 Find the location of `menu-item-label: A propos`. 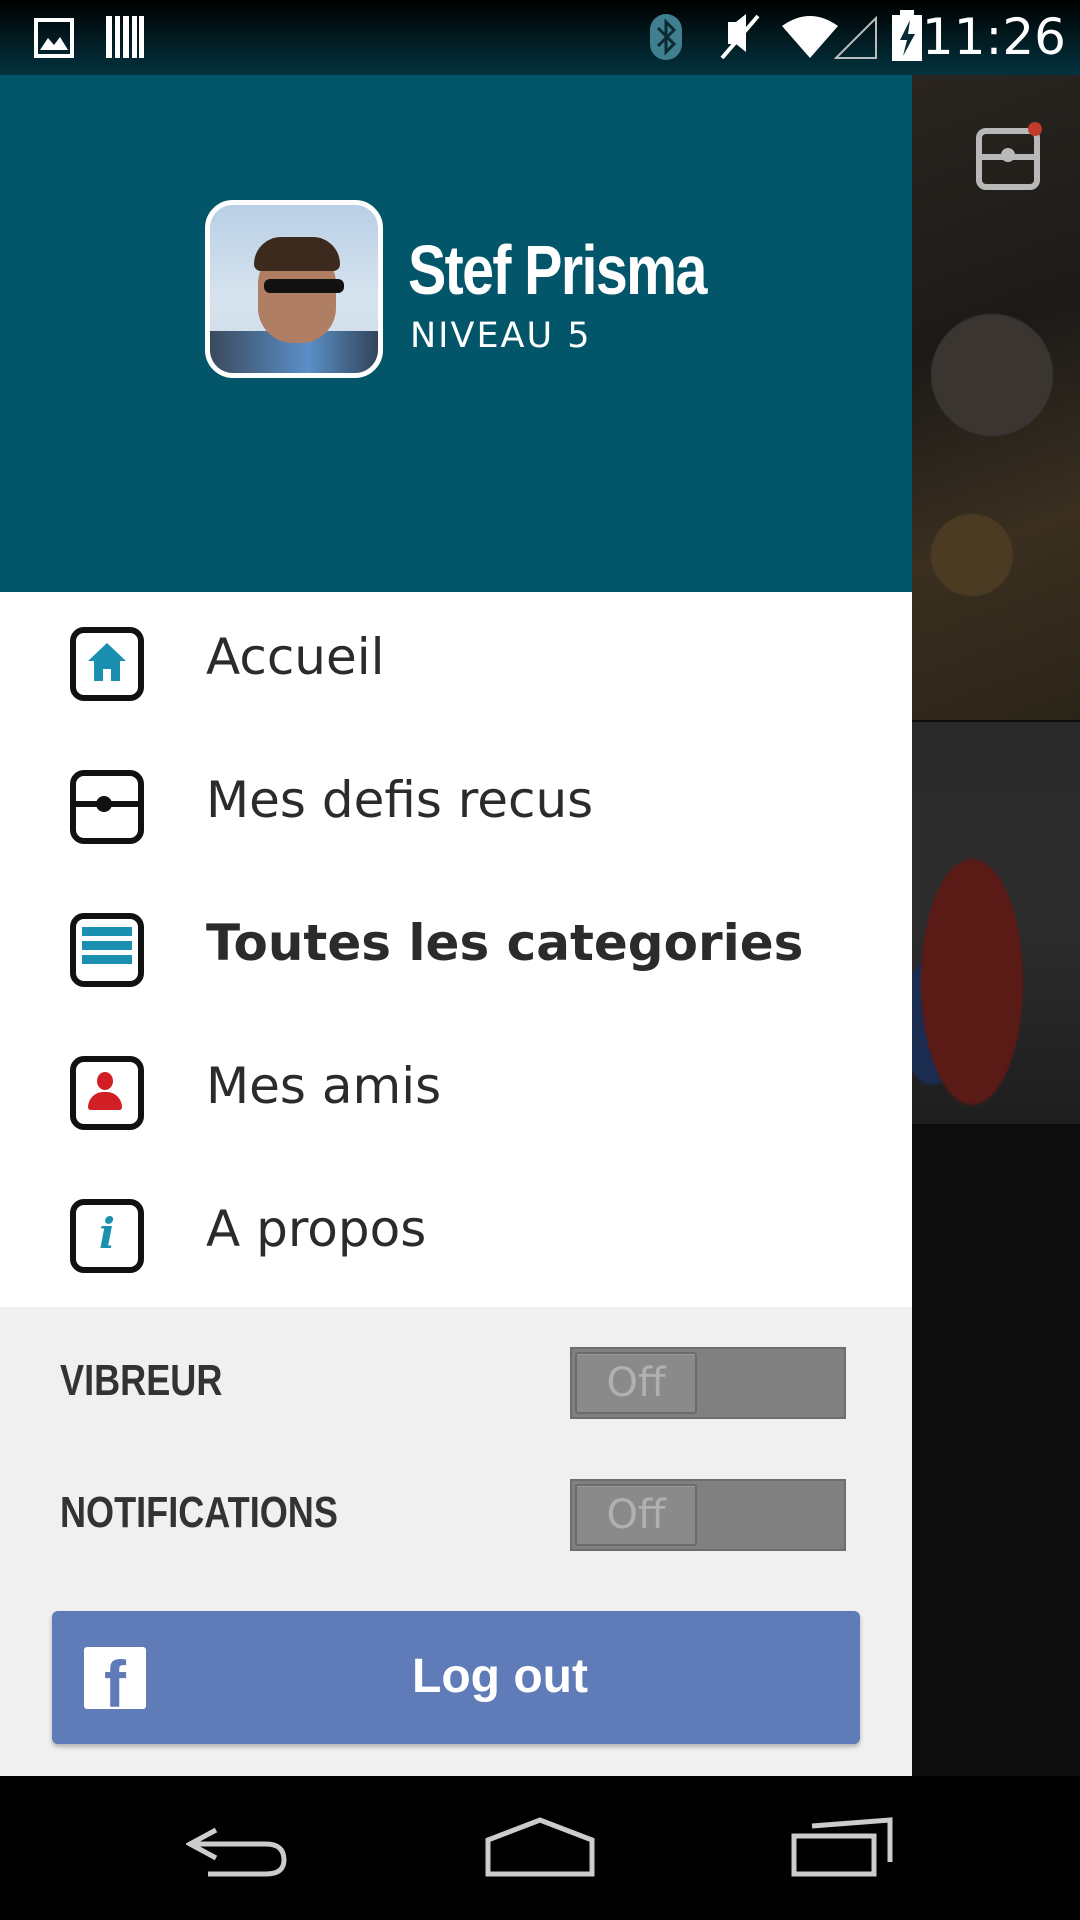

menu-item-label: A propos is located at coordinates (316, 1229).